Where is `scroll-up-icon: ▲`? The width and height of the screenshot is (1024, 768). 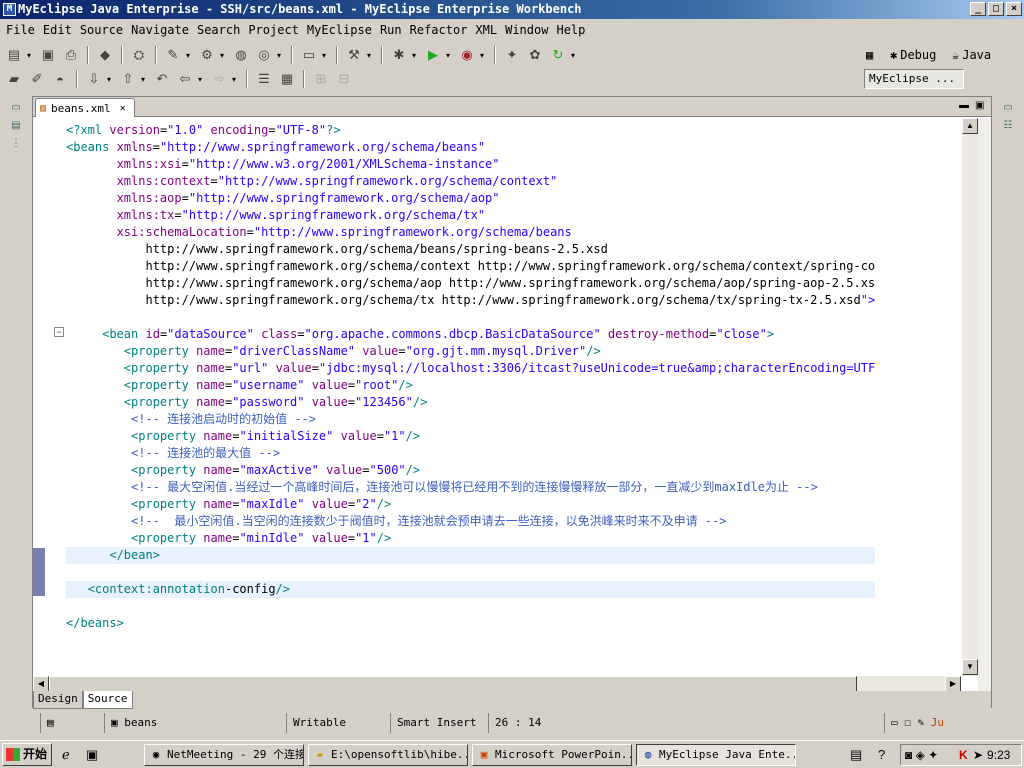 scroll-up-icon: ▲ is located at coordinates (970, 126).